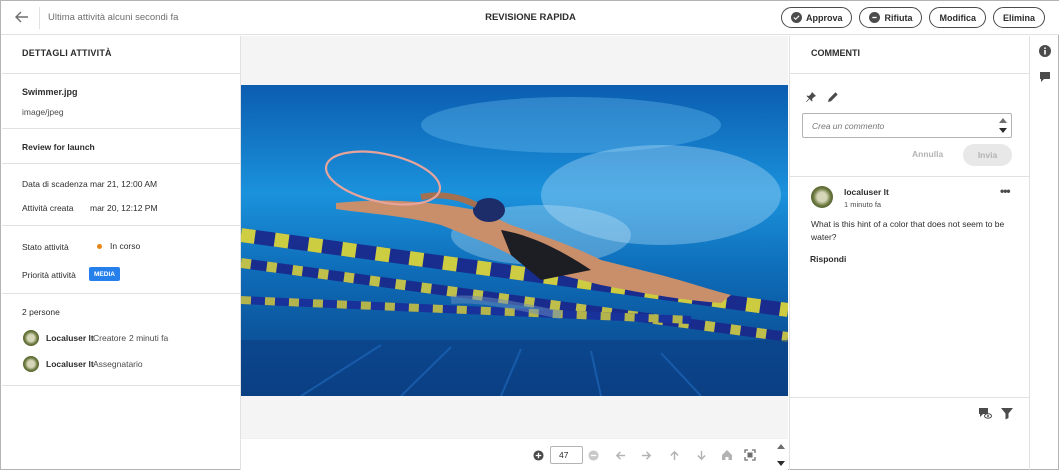  What do you see at coordinates (750, 455) in the screenshot?
I see `fit-to-screen-icon` at bounding box center [750, 455].